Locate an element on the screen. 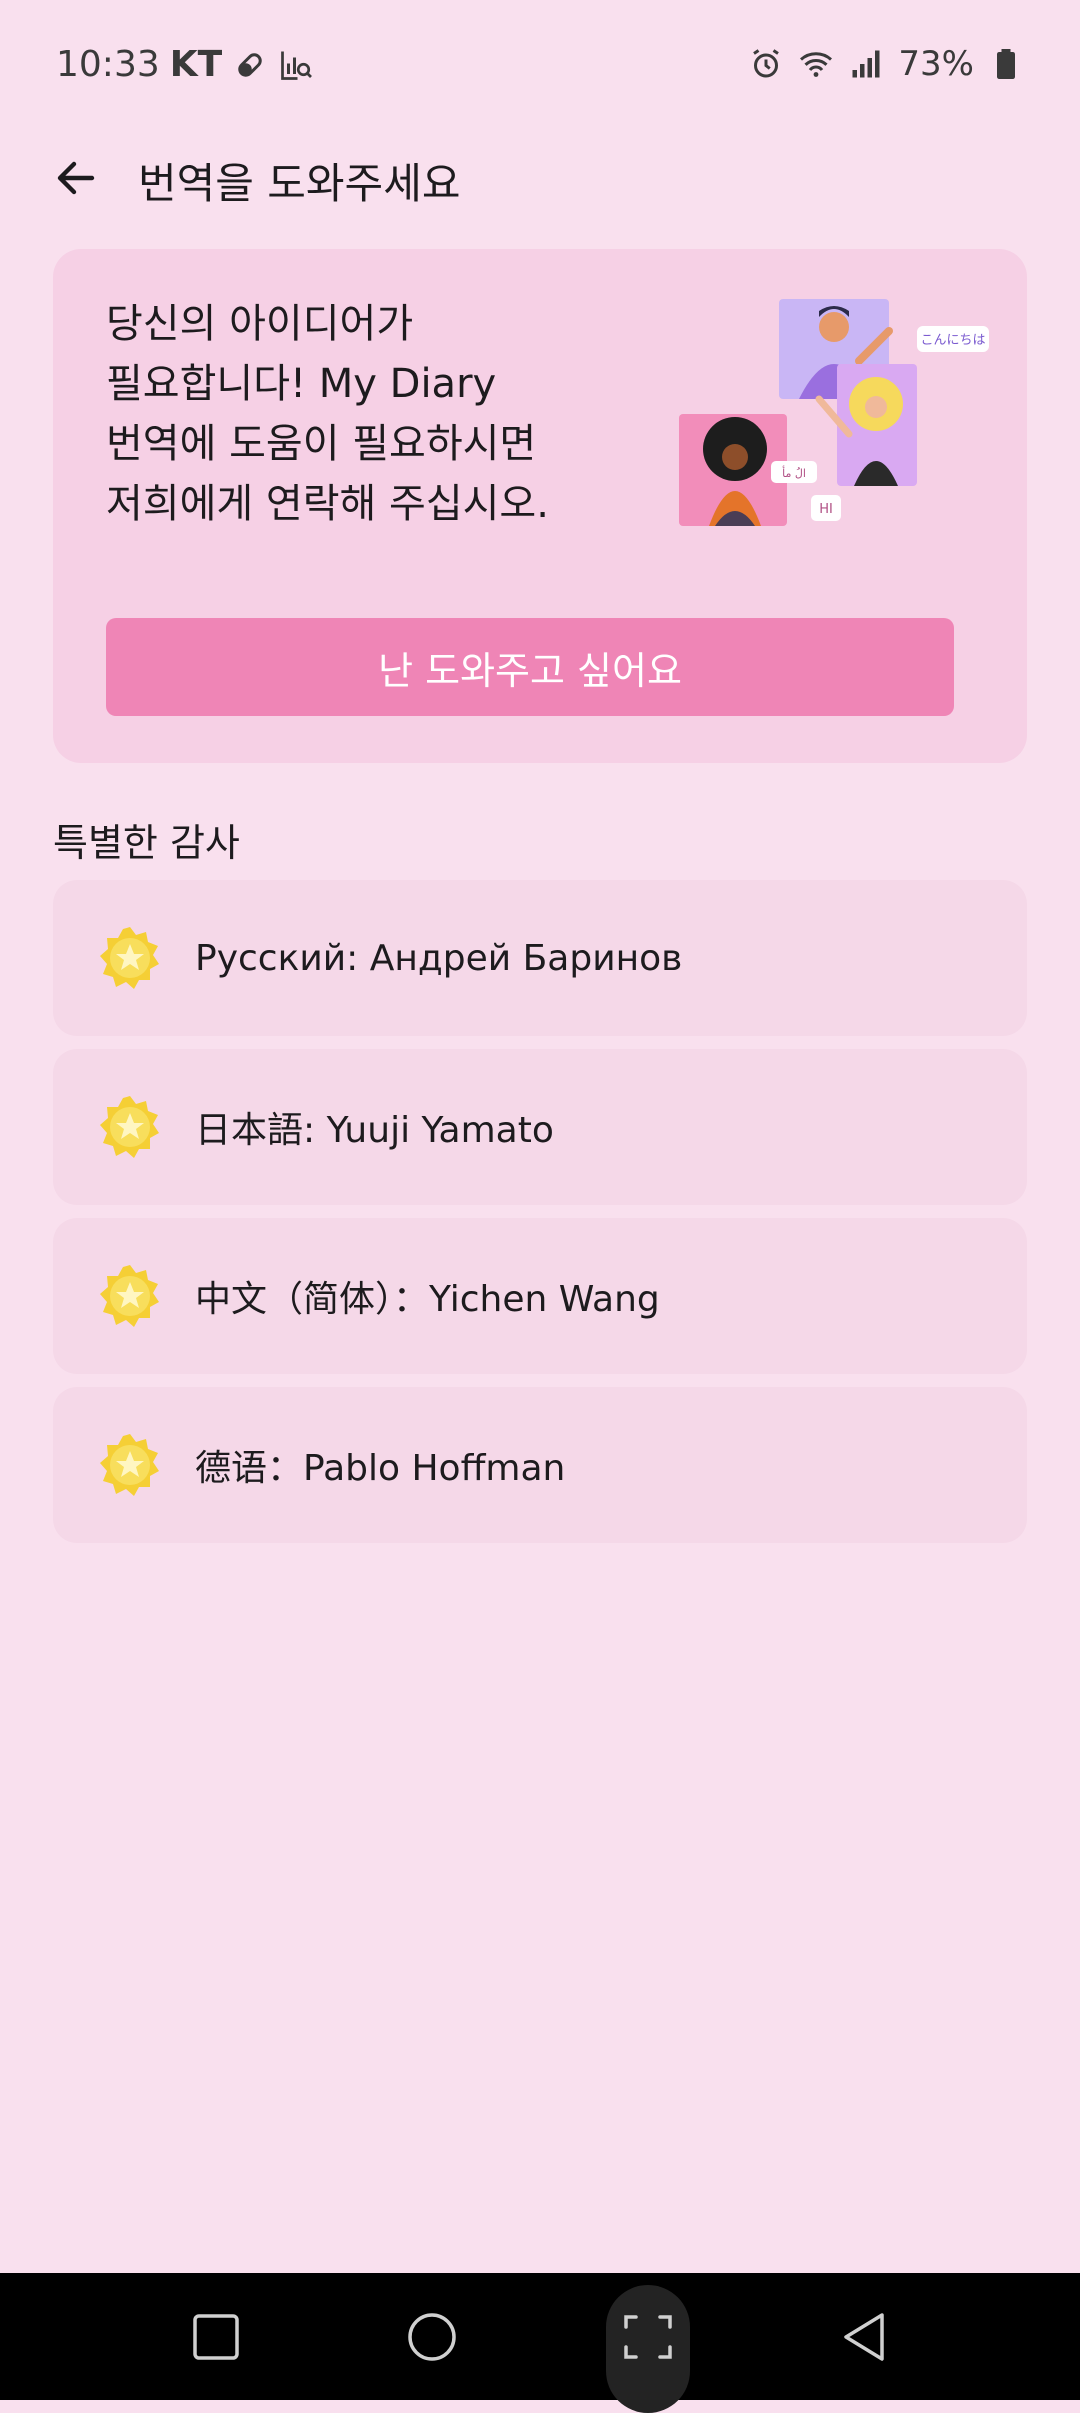  recents-icon is located at coordinates (216, 2336).